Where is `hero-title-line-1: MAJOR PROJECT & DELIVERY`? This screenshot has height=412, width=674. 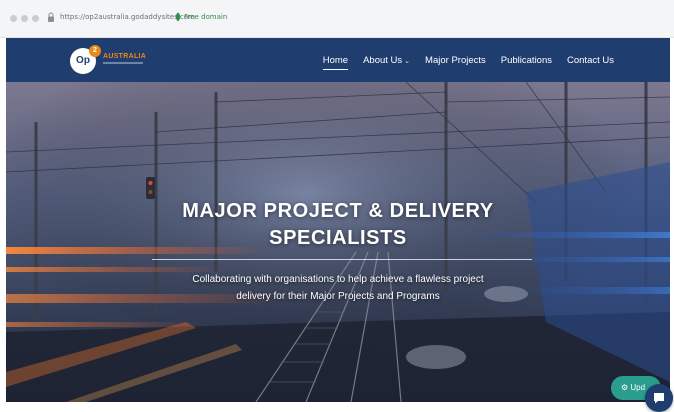 hero-title-line-1: MAJOR PROJECT & DELIVERY is located at coordinates (338, 211).